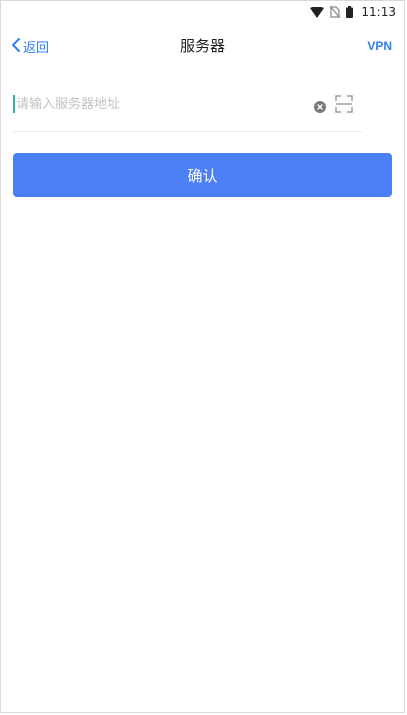  I want to click on vpn-button: VPN, so click(379, 46).